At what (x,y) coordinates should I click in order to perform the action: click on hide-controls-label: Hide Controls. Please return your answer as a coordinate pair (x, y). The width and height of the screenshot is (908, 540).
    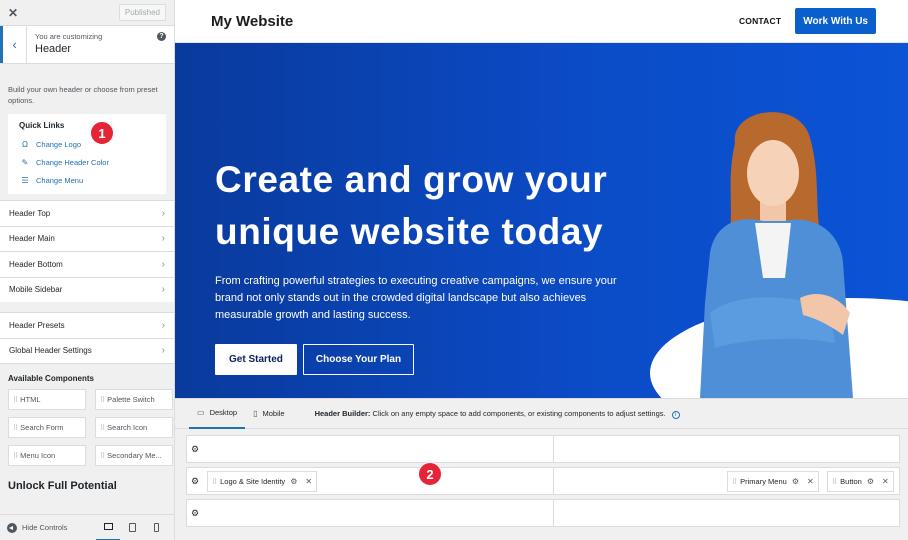
    Looking at the image, I should click on (45, 527).